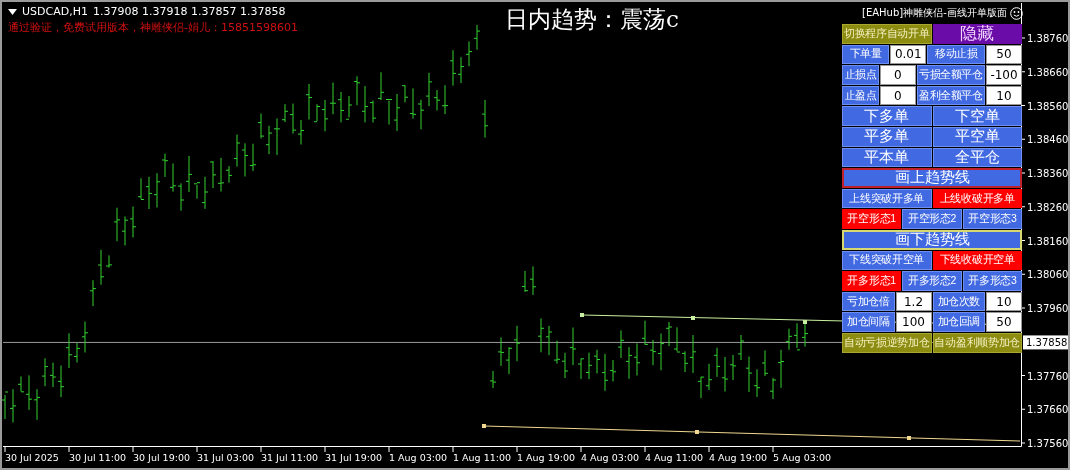  What do you see at coordinates (1048, 443) in the screenshot?
I see `price-label: 1.37560` at bounding box center [1048, 443].